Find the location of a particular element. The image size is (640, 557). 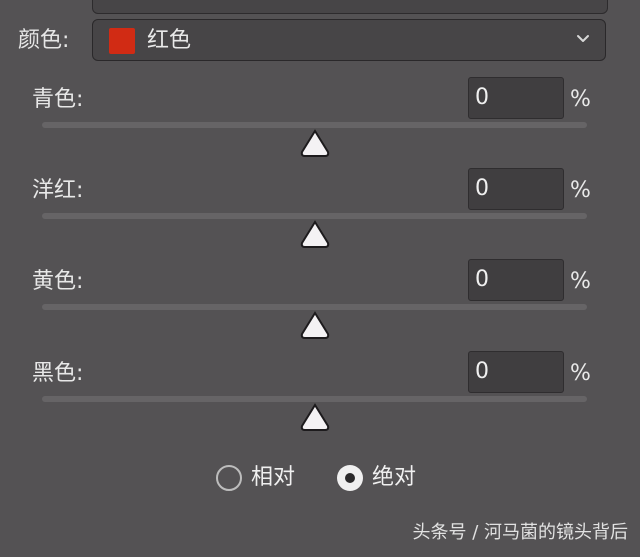

radio-option-absolute: 绝对 is located at coordinates (376, 478).